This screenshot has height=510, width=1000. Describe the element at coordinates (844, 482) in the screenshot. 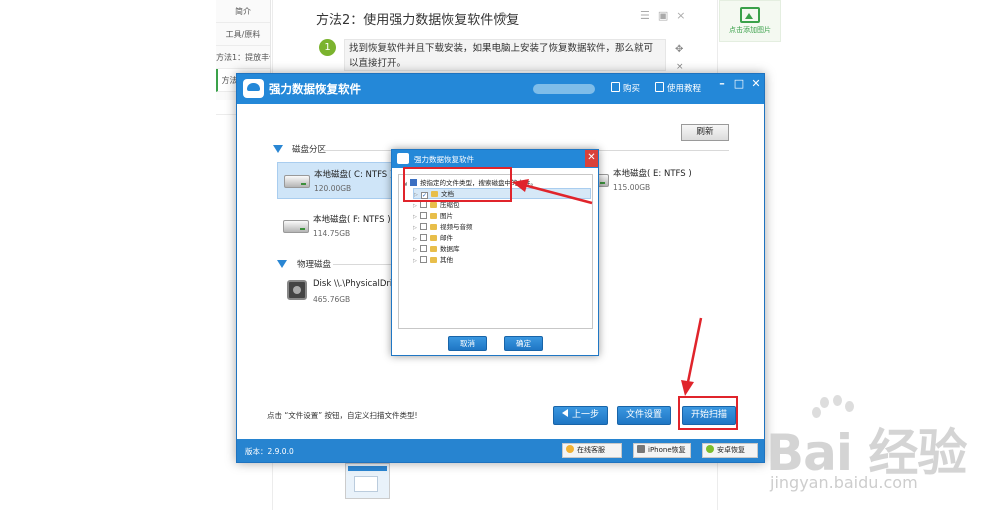

I see `watermark-url: jingyan.baidu.com` at that location.